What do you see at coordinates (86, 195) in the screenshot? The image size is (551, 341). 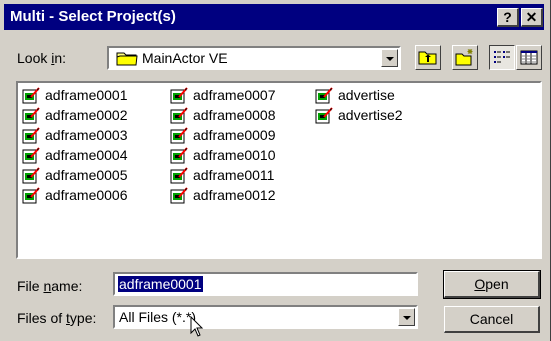 I see `file-name-text: adframe0006` at bounding box center [86, 195].